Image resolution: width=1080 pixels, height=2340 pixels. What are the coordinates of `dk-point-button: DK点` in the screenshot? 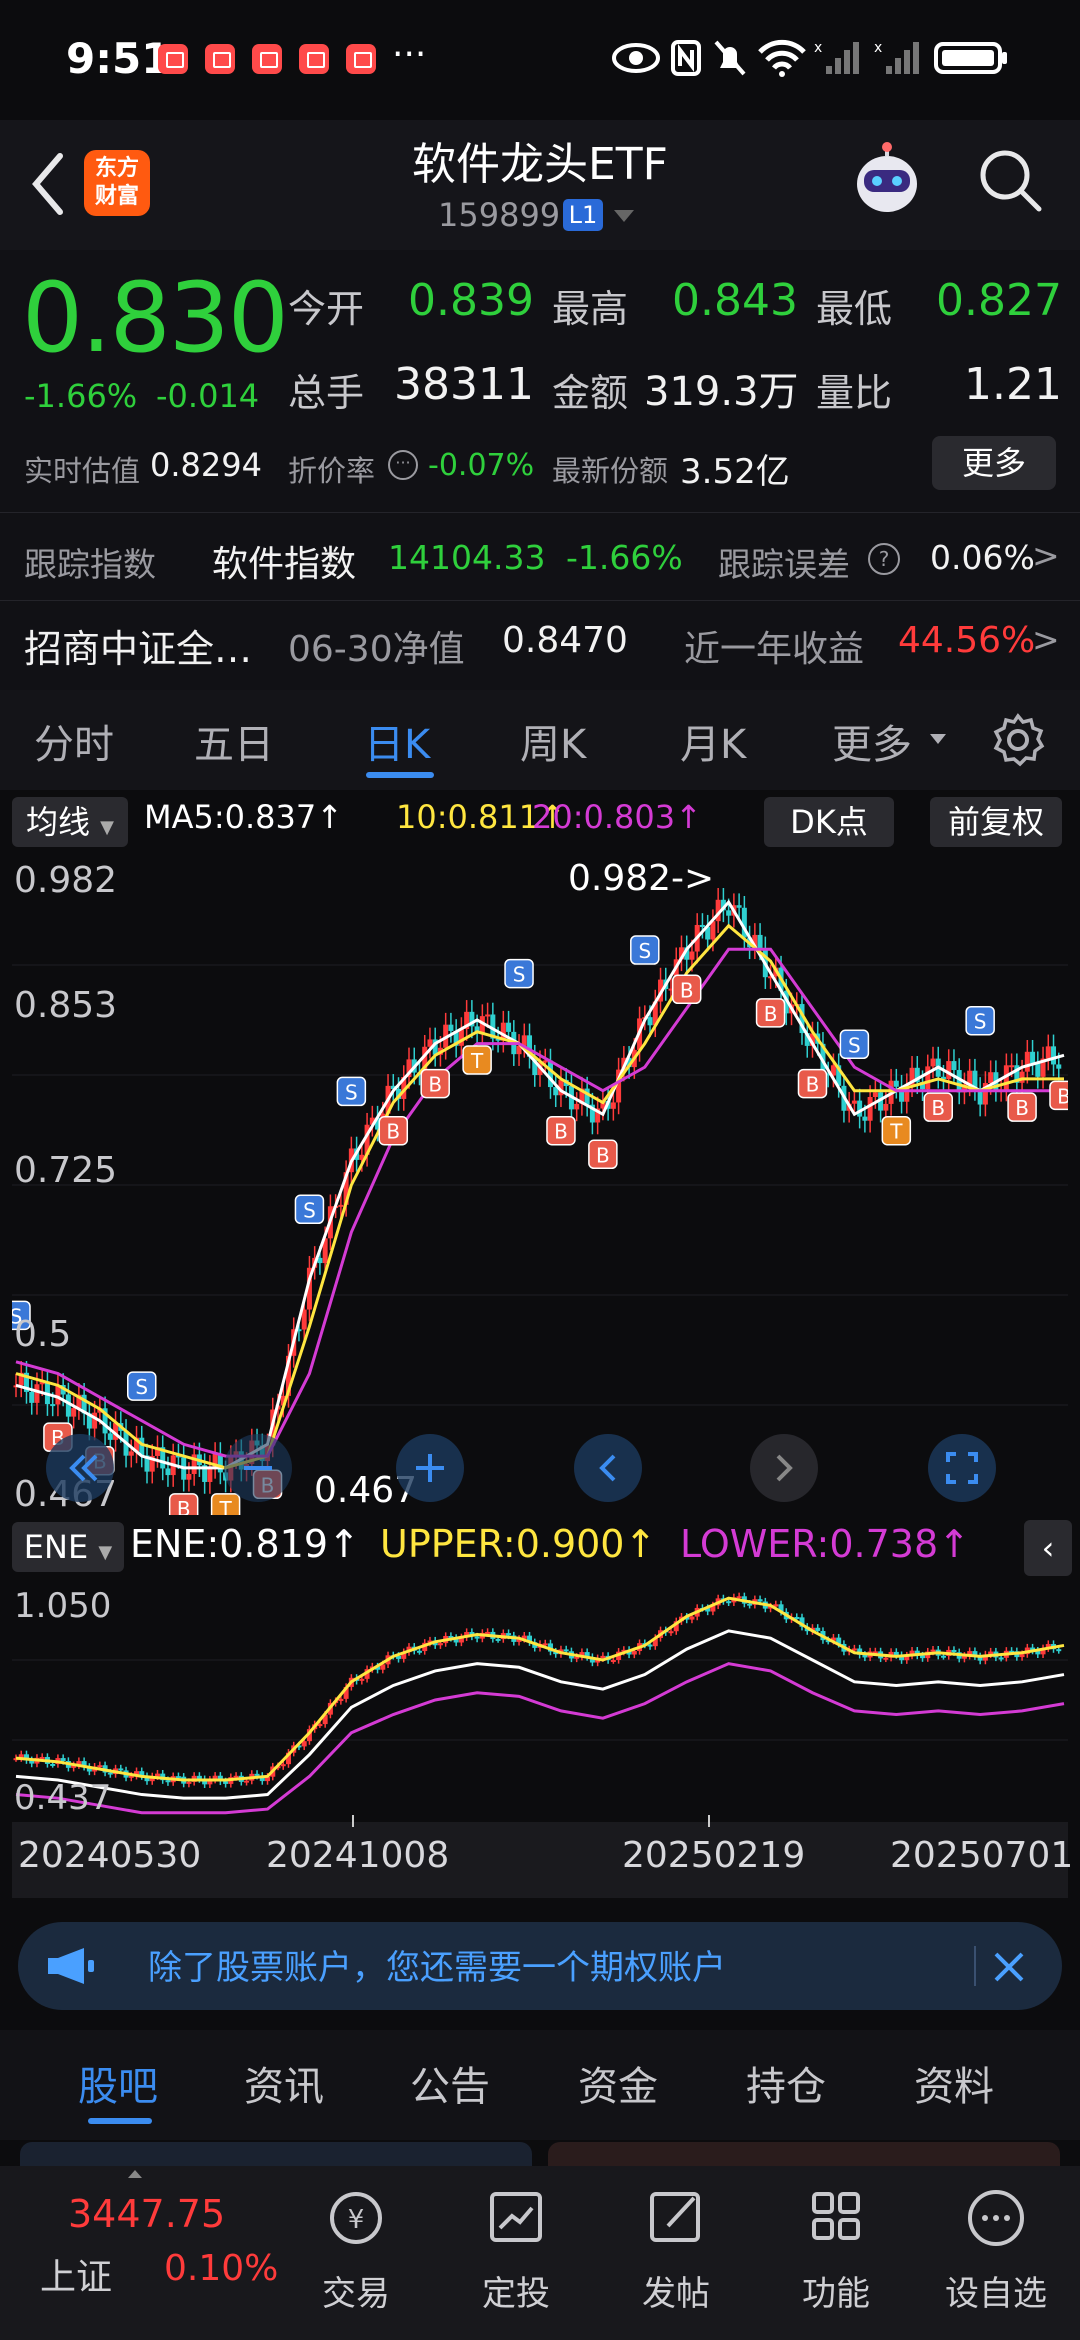 It's located at (829, 822).